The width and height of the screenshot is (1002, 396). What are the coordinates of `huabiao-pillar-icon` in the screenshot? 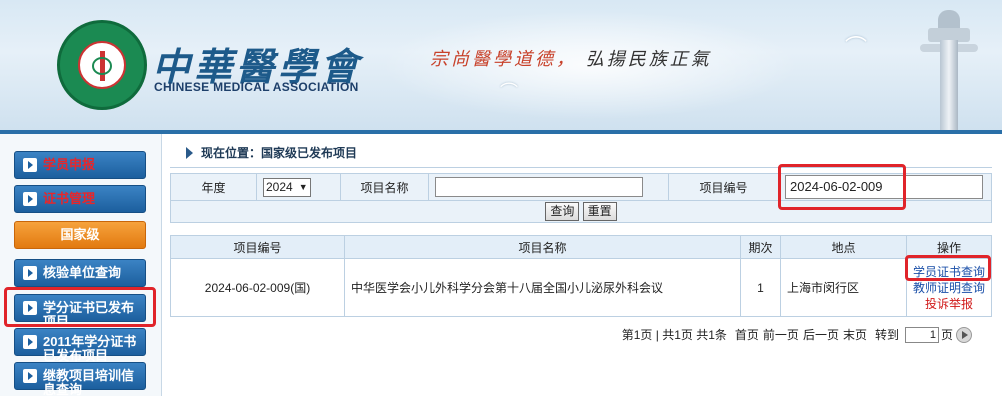 It's located at (949, 70).